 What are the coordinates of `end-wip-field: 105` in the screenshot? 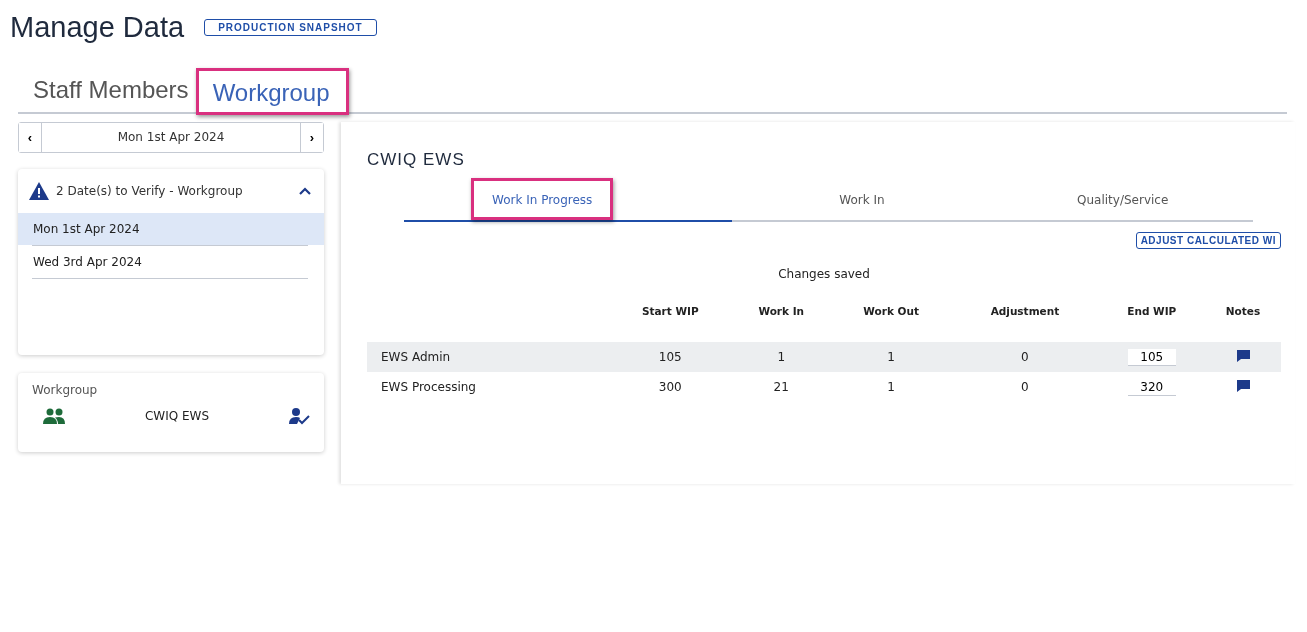 It's located at (1151, 357).